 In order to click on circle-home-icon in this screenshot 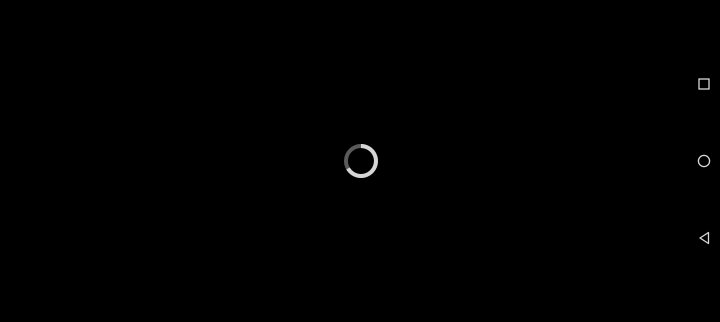, I will do `click(704, 161)`.